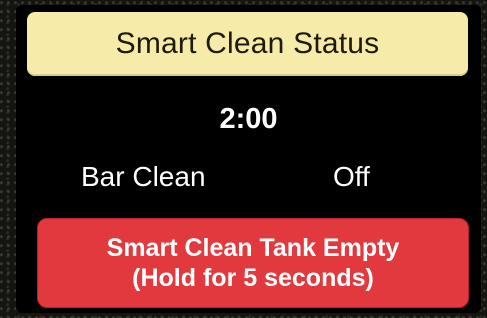  Describe the element at coordinates (253, 248) in the screenshot. I see `tank-empty-label: Smart Clean Tank Empty` at that location.